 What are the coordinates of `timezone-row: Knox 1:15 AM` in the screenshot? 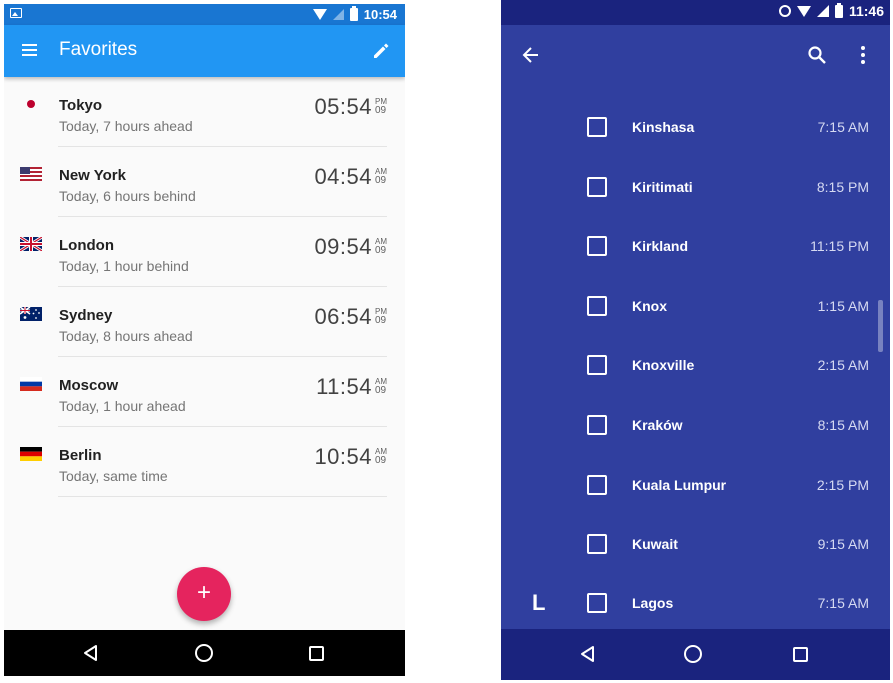 It's located at (695, 306).